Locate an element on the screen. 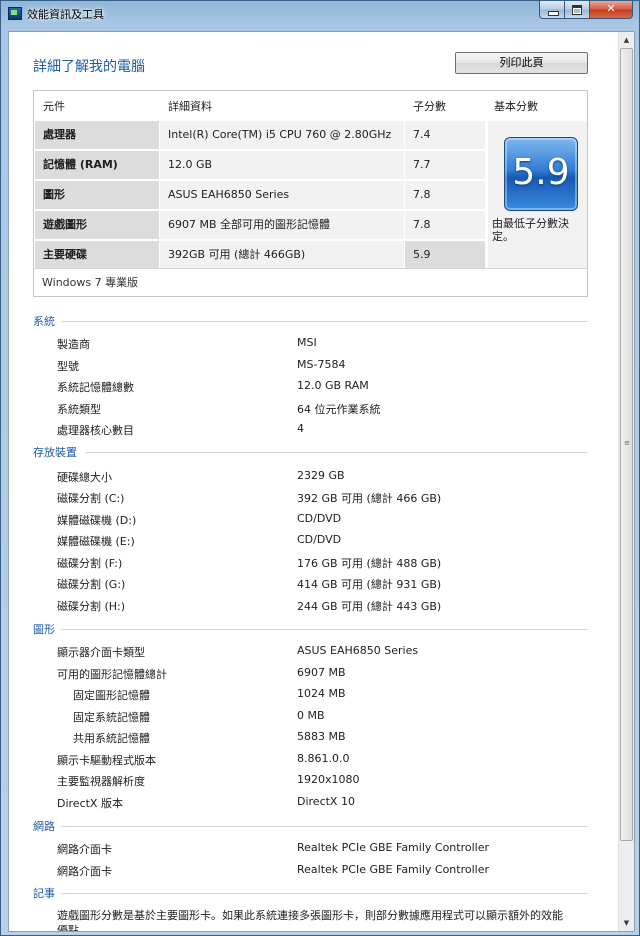 Image resolution: width=640 pixels, height=936 pixels. component-details: Intel(R) Core(TM) i5 CPU 760 @ 2.80GHz is located at coordinates (282, 135).